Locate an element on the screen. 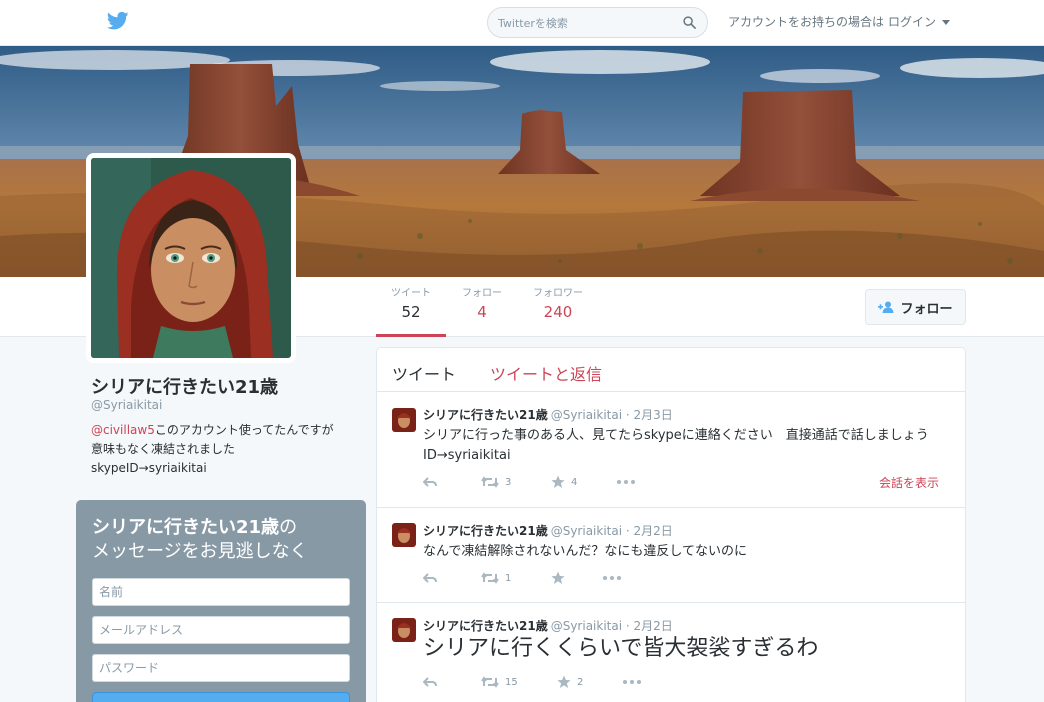 The image size is (1044, 702). stat-label: フォロー is located at coordinates (482, 293).